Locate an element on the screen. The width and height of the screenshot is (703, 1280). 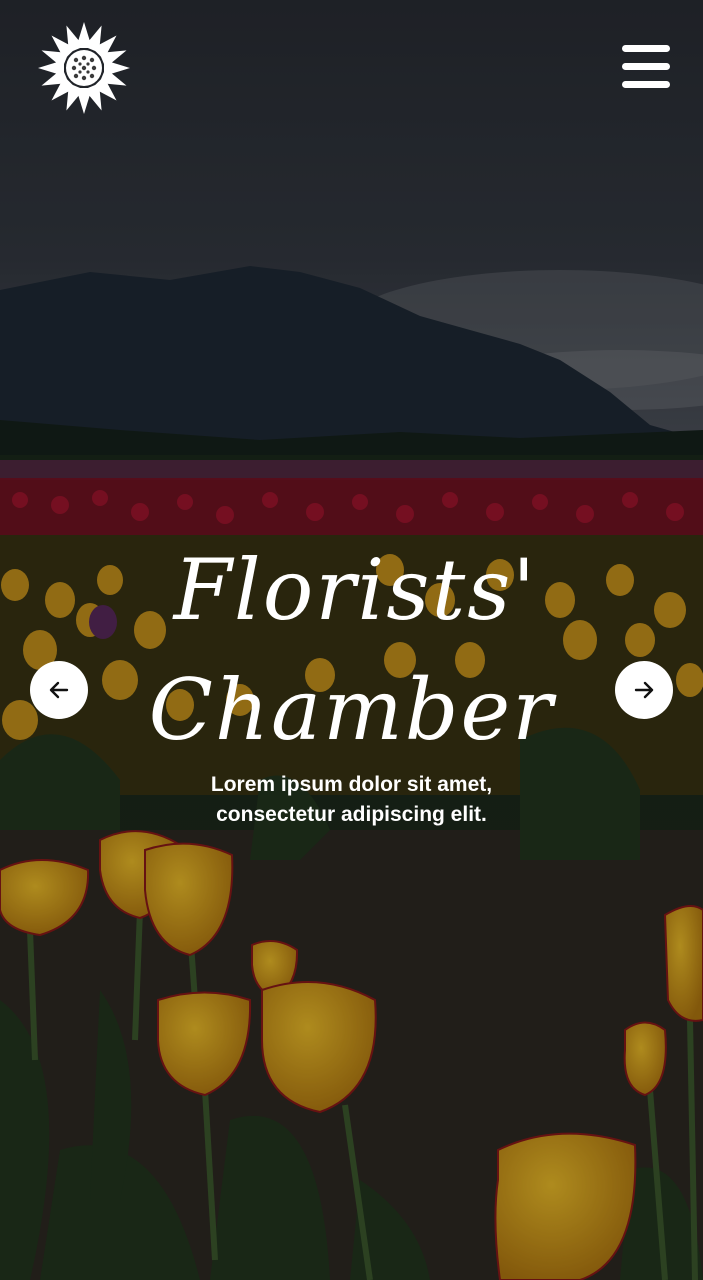
carousel-prev-button is located at coordinates (59, 690).